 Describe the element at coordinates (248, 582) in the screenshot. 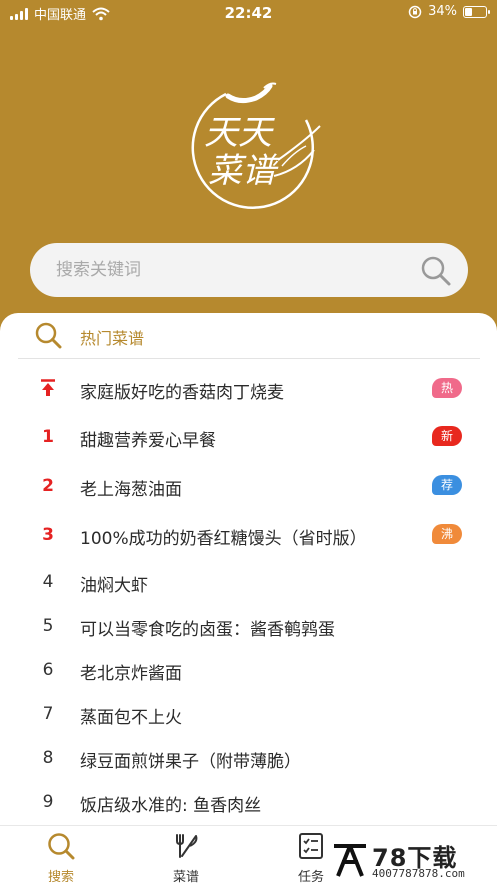

I see `recipe-row: 4 油焖大虾` at that location.